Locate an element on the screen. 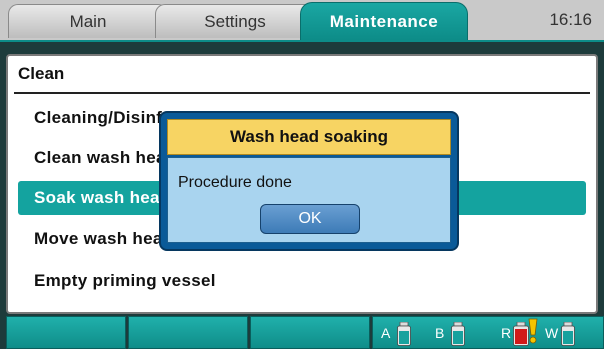 The width and height of the screenshot is (604, 349). bottle-label-w: W is located at coordinates (552, 333).